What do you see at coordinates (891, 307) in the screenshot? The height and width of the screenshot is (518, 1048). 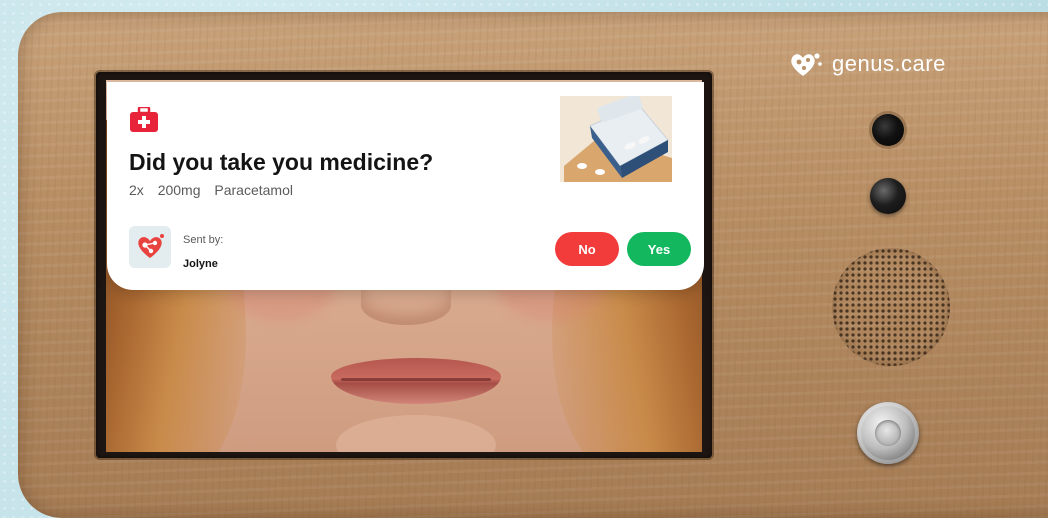 I see `speaker-grille` at bounding box center [891, 307].